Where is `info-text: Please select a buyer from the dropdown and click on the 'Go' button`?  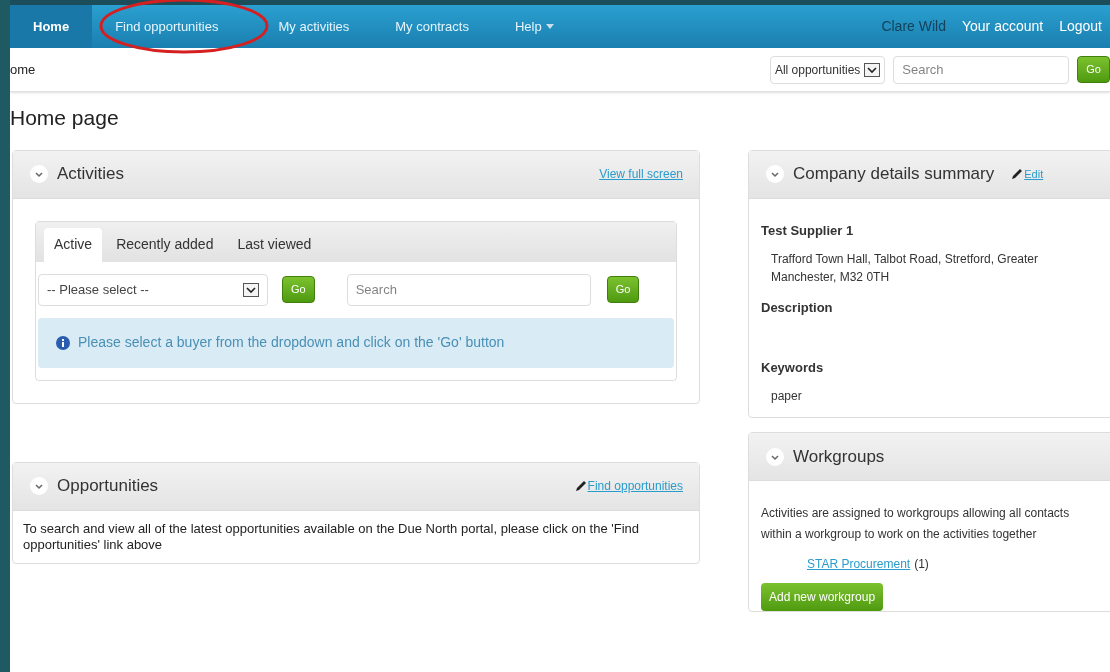
info-text: Please select a buyer from the dropdown and click on the 'Go' button is located at coordinates (291, 342).